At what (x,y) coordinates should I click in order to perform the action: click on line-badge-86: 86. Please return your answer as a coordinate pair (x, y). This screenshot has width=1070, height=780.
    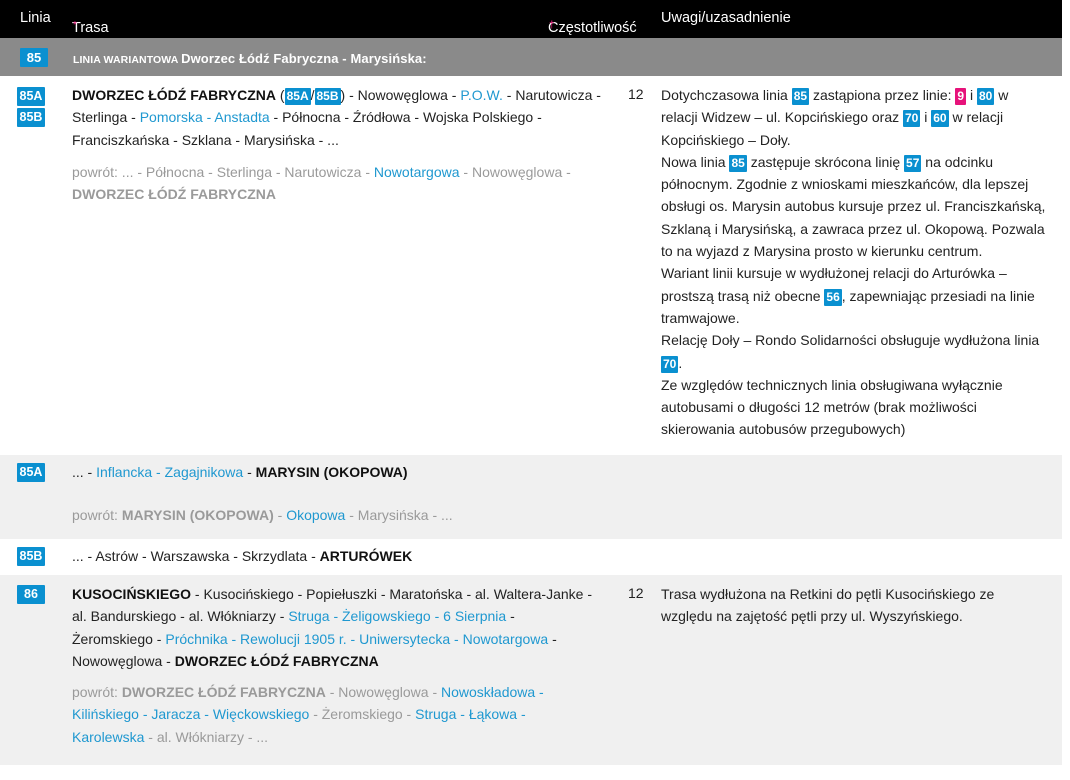
    Looking at the image, I should click on (31, 594).